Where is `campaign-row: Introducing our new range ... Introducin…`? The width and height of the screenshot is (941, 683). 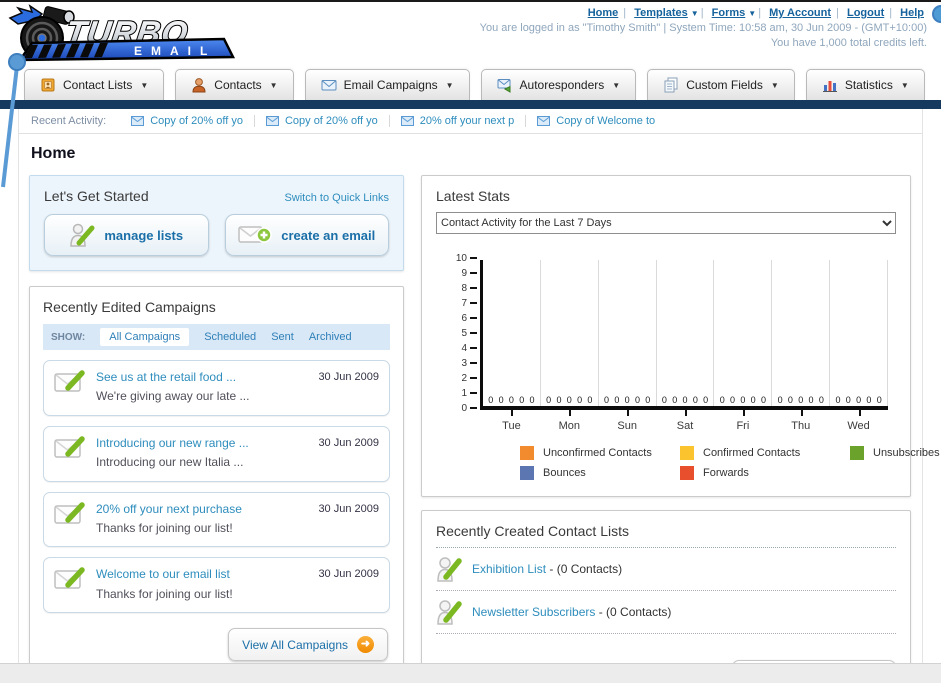 campaign-row: Introducing our new range ... Introducin… is located at coordinates (216, 453).